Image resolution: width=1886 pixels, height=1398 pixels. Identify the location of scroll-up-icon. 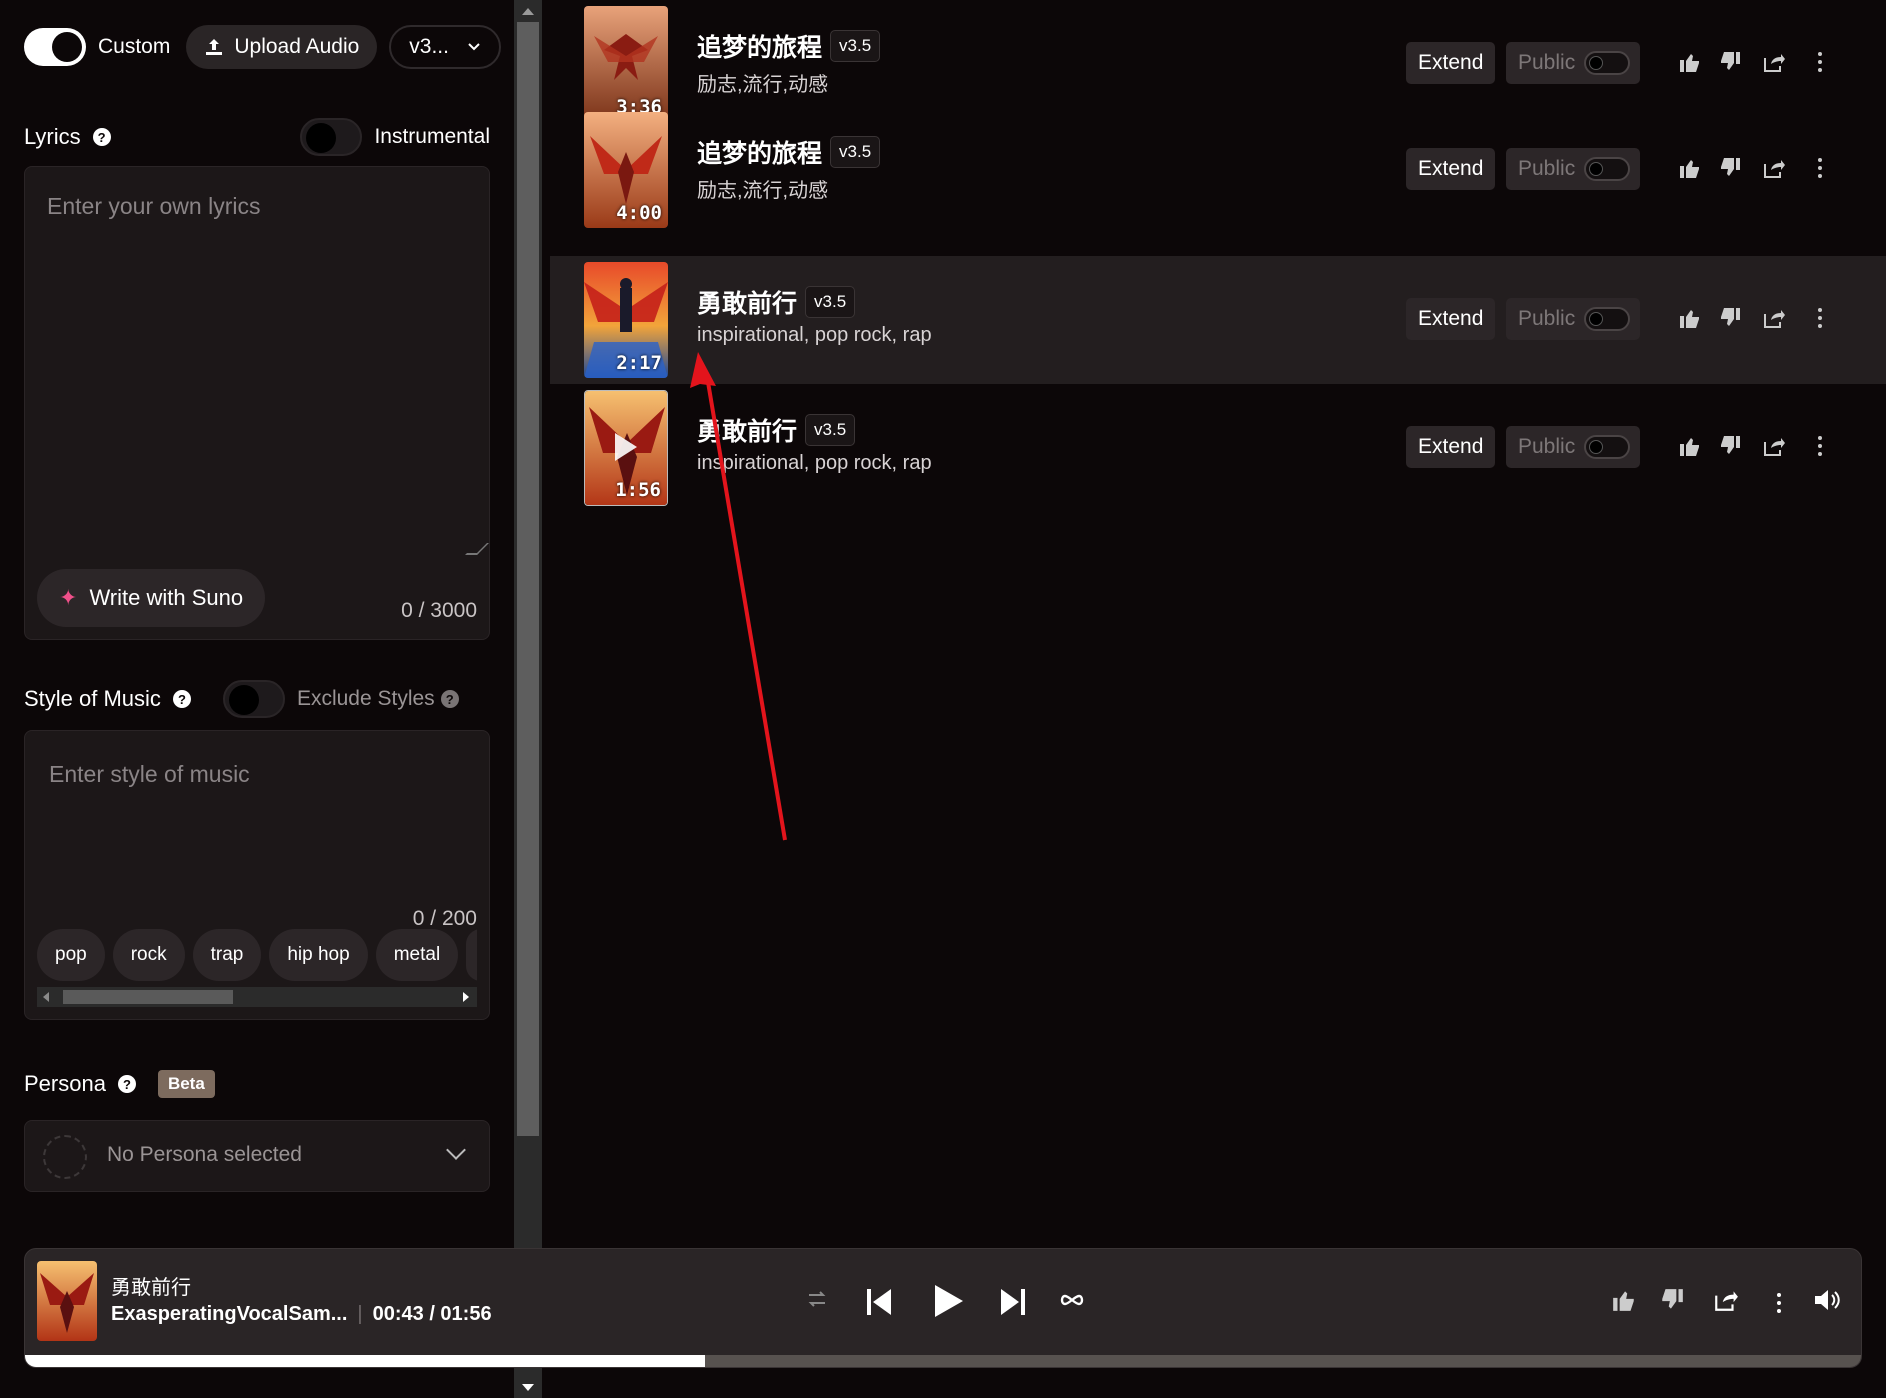
(528, 11).